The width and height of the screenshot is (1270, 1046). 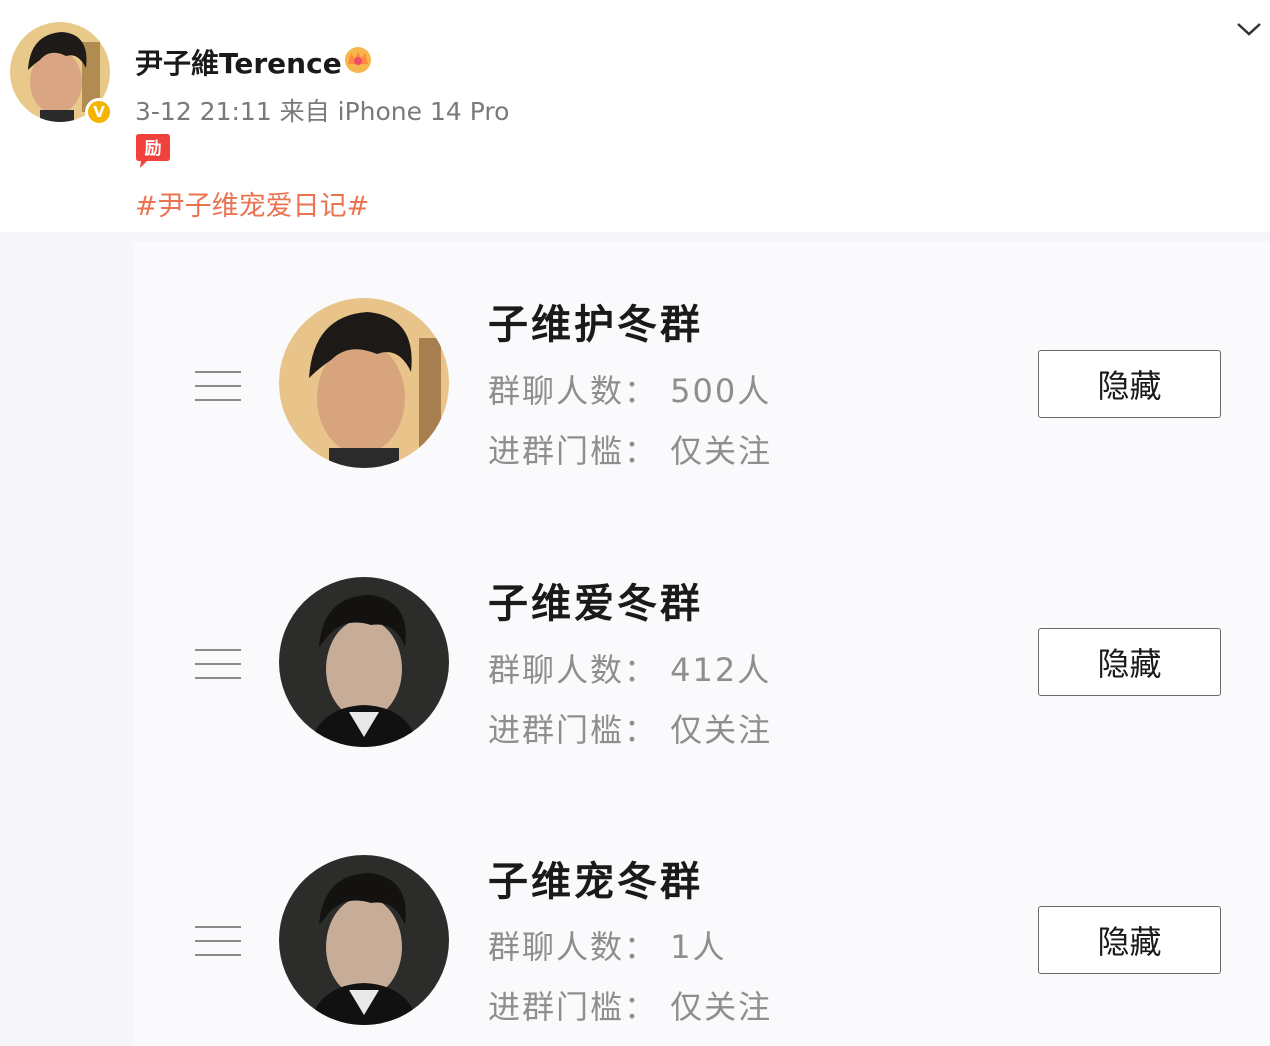 I want to click on group-member-count: 群聊人数： 500人, so click(x=630, y=391).